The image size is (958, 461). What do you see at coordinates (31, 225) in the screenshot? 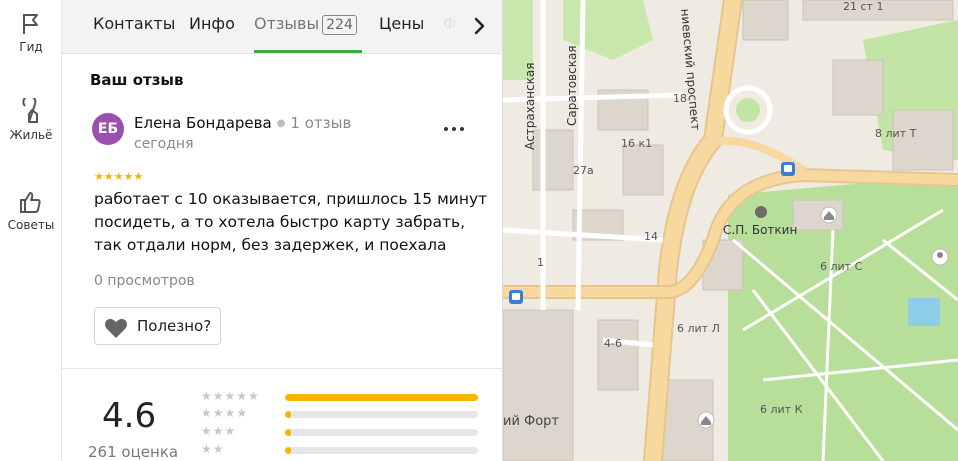
I see `rail-label-tips: Советы` at bounding box center [31, 225].